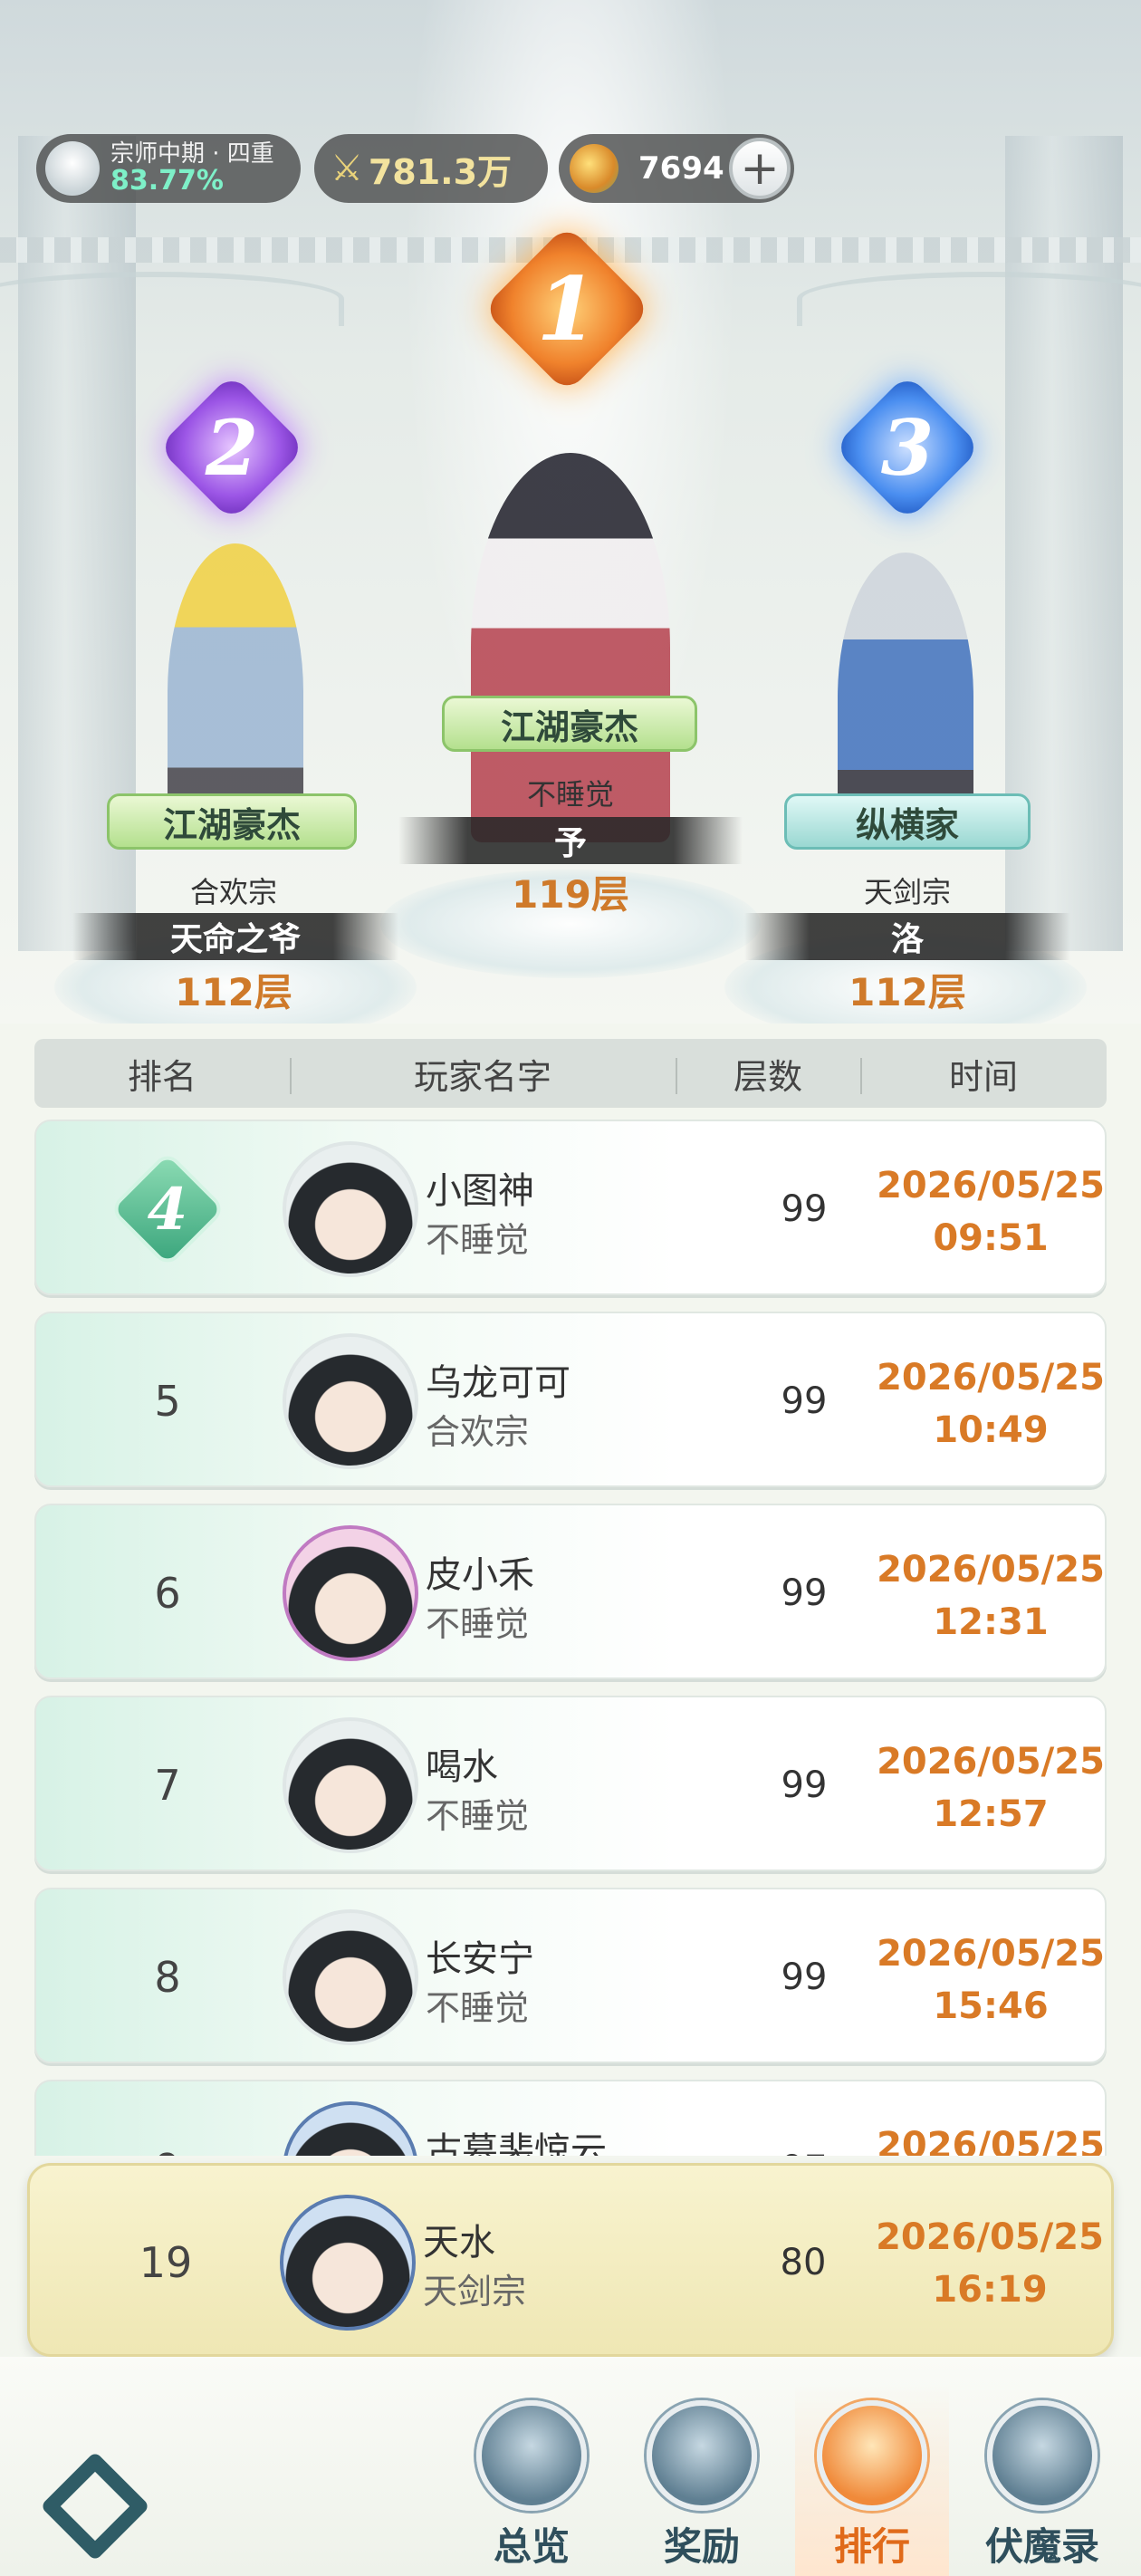 The height and width of the screenshot is (2576, 1141). What do you see at coordinates (233, 992) in the screenshot?
I see `second-floor: 112层` at bounding box center [233, 992].